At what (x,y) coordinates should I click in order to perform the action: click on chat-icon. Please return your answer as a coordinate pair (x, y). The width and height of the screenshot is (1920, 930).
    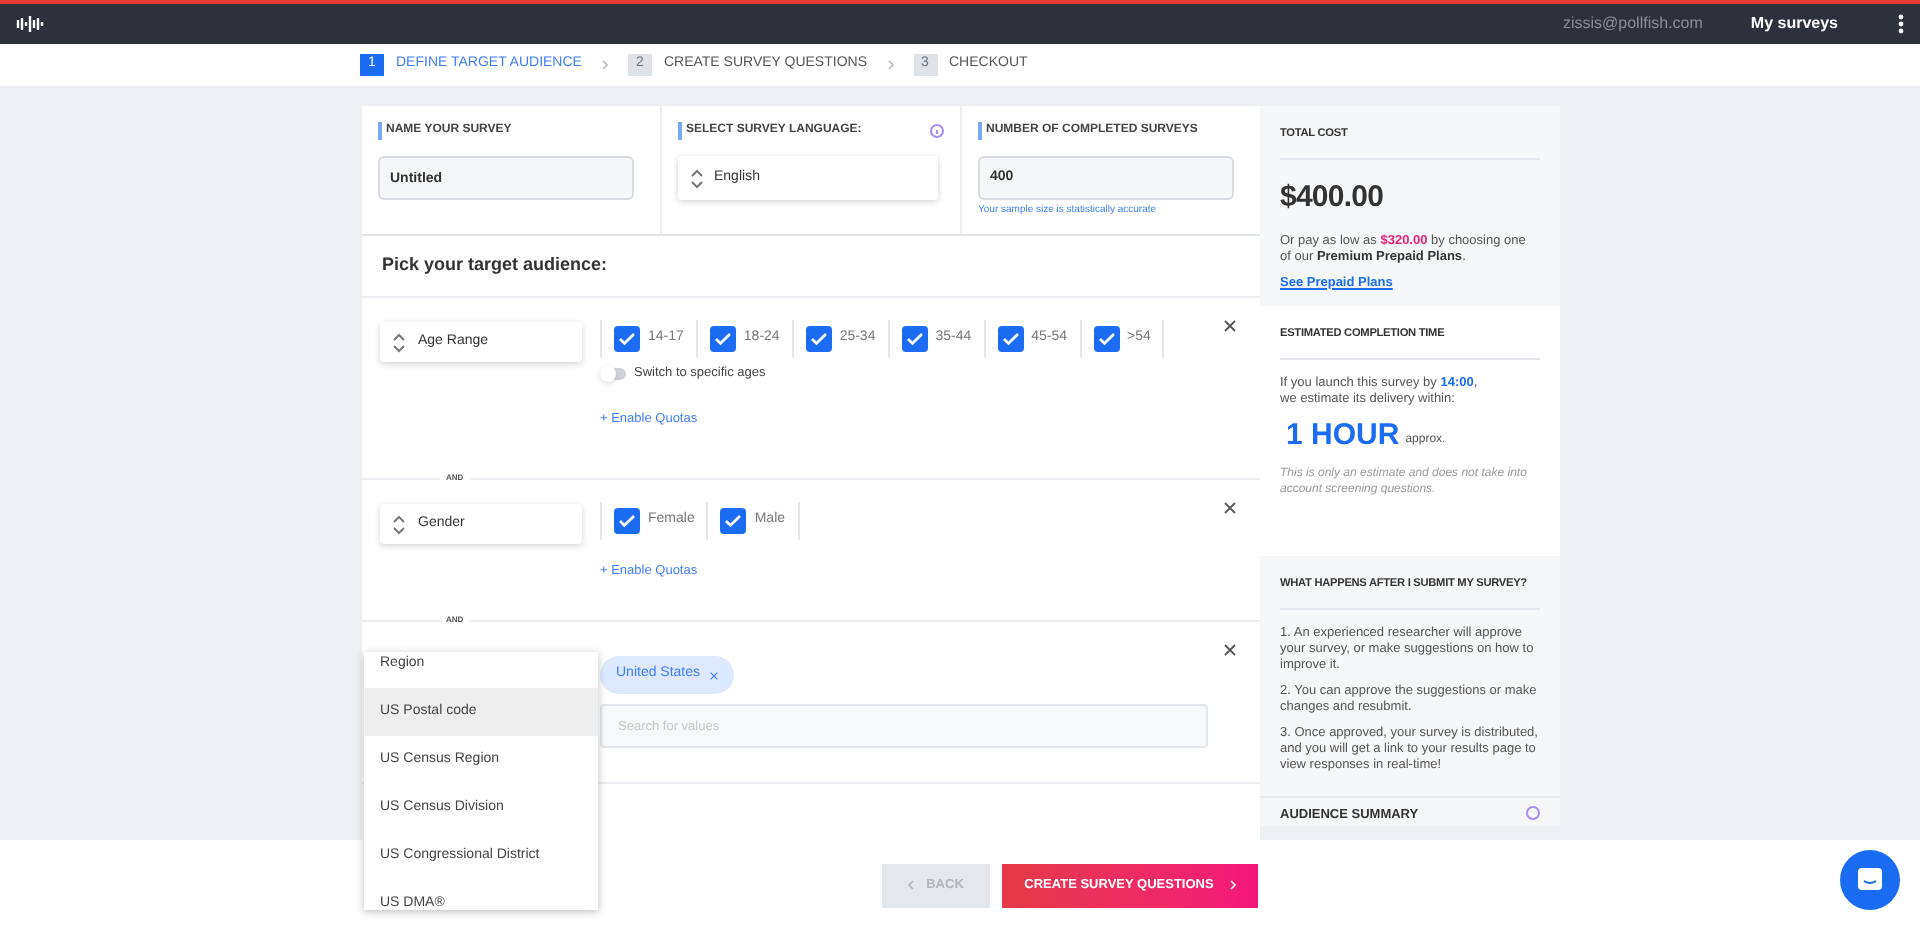
    Looking at the image, I should click on (1870, 880).